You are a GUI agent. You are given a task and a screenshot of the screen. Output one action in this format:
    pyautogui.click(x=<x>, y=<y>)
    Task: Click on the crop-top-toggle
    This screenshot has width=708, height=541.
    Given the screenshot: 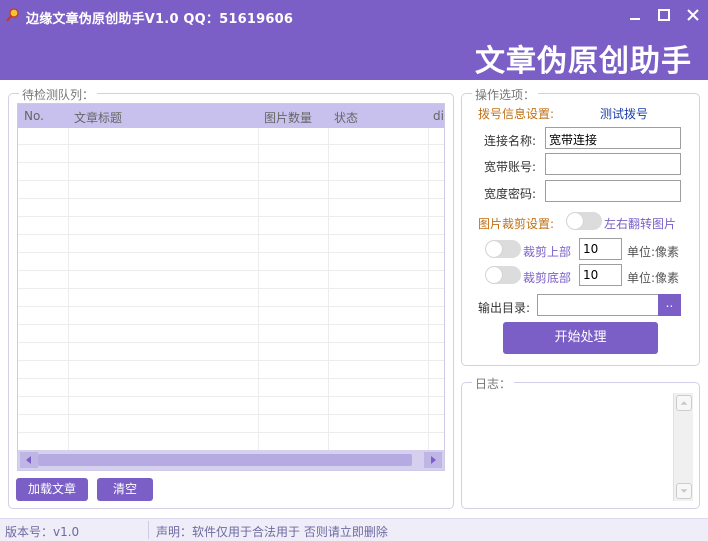 What is the action you would take?
    pyautogui.click(x=503, y=249)
    